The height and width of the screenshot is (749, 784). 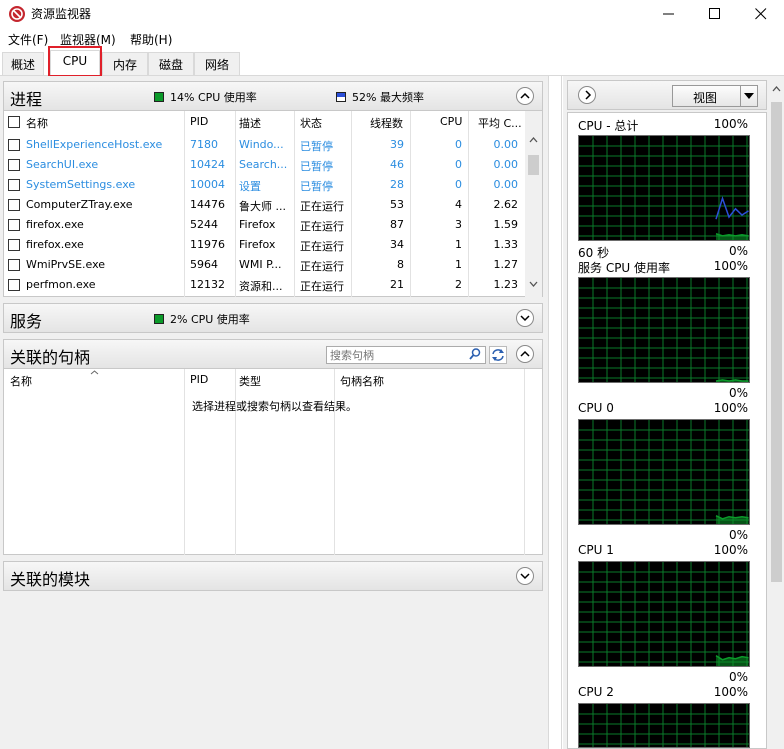 I want to click on graphs-scrollbar, so click(x=776, y=414).